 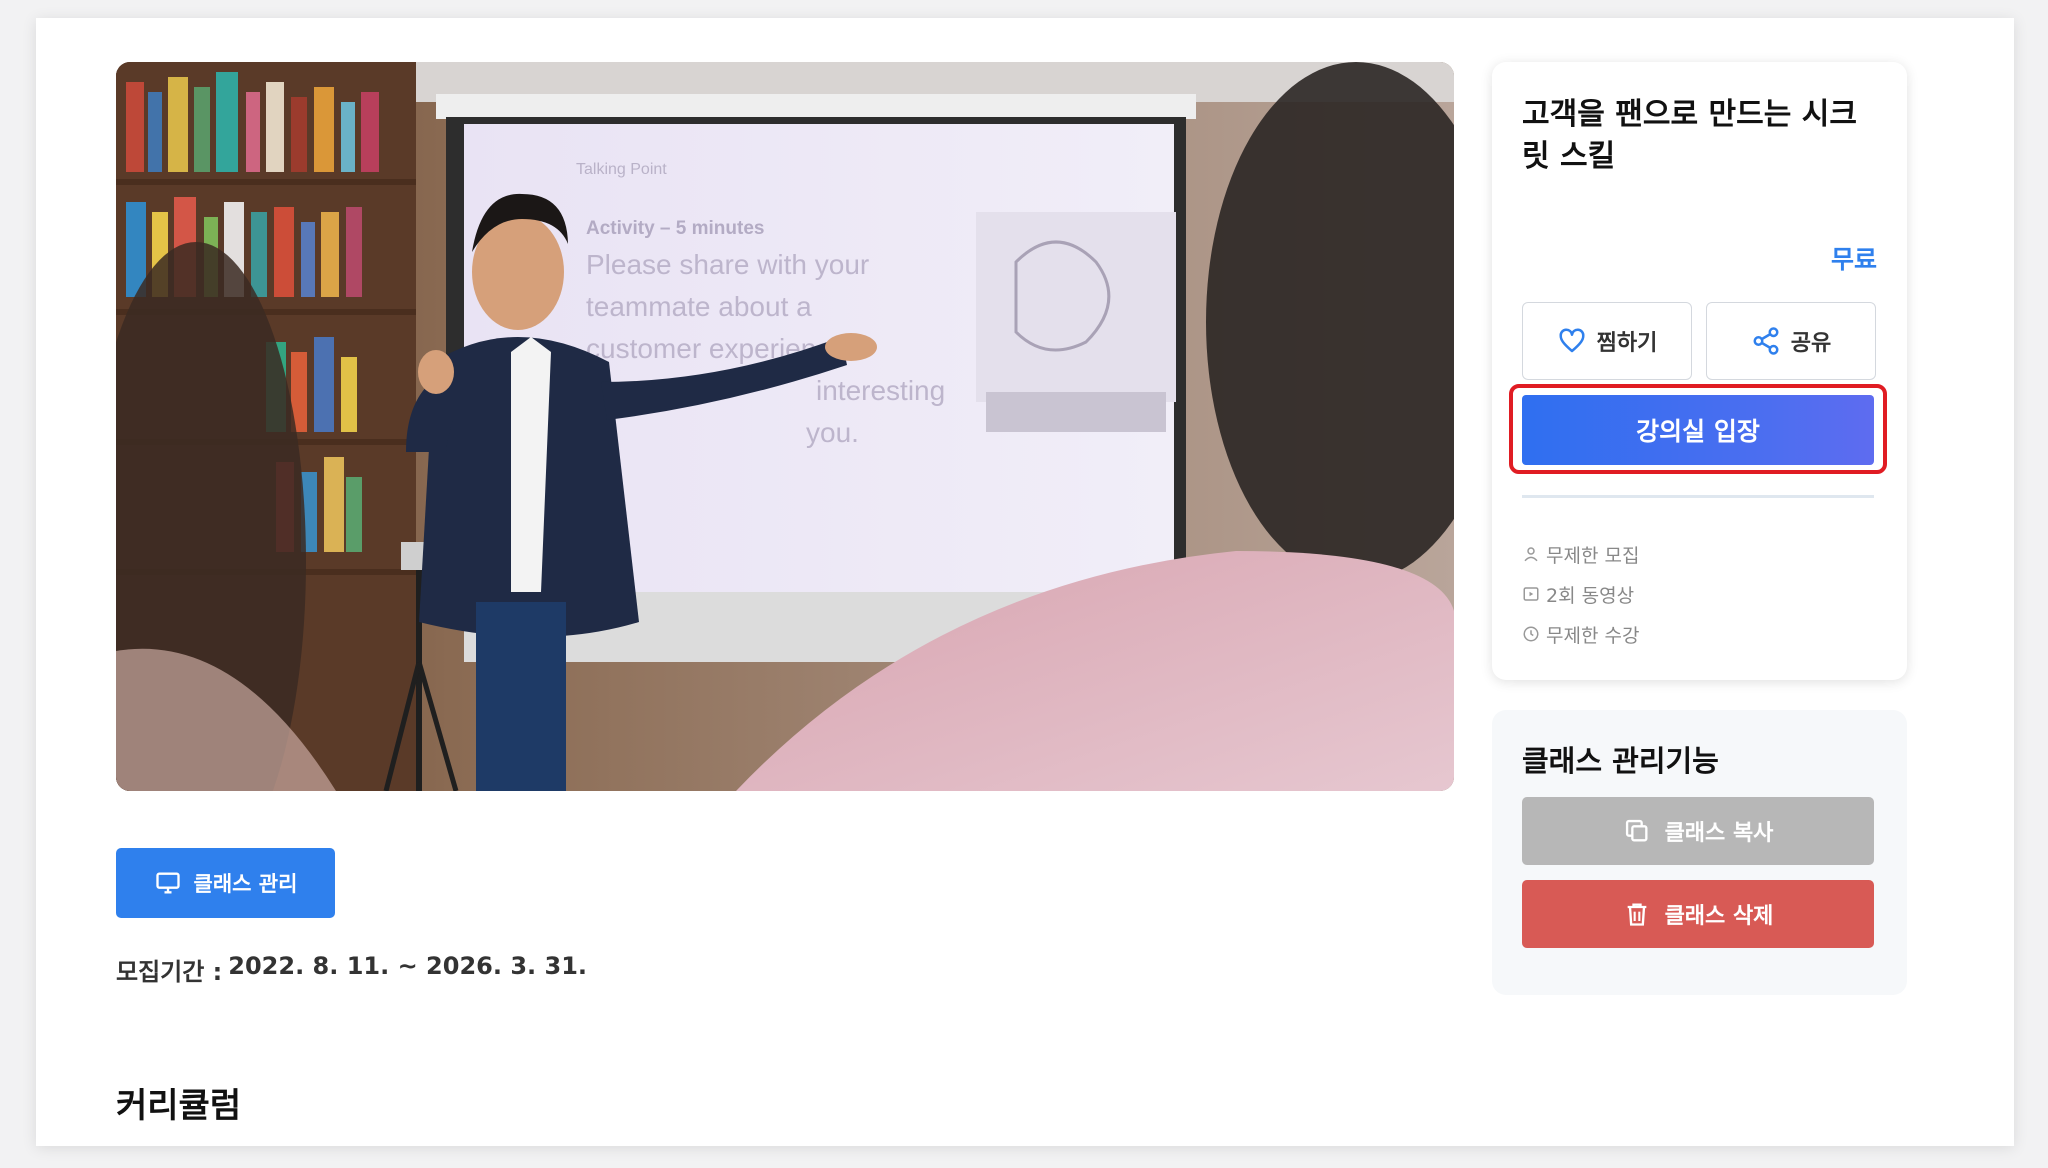 What do you see at coordinates (1572, 340) in the screenshot?
I see `heart-icon` at bounding box center [1572, 340].